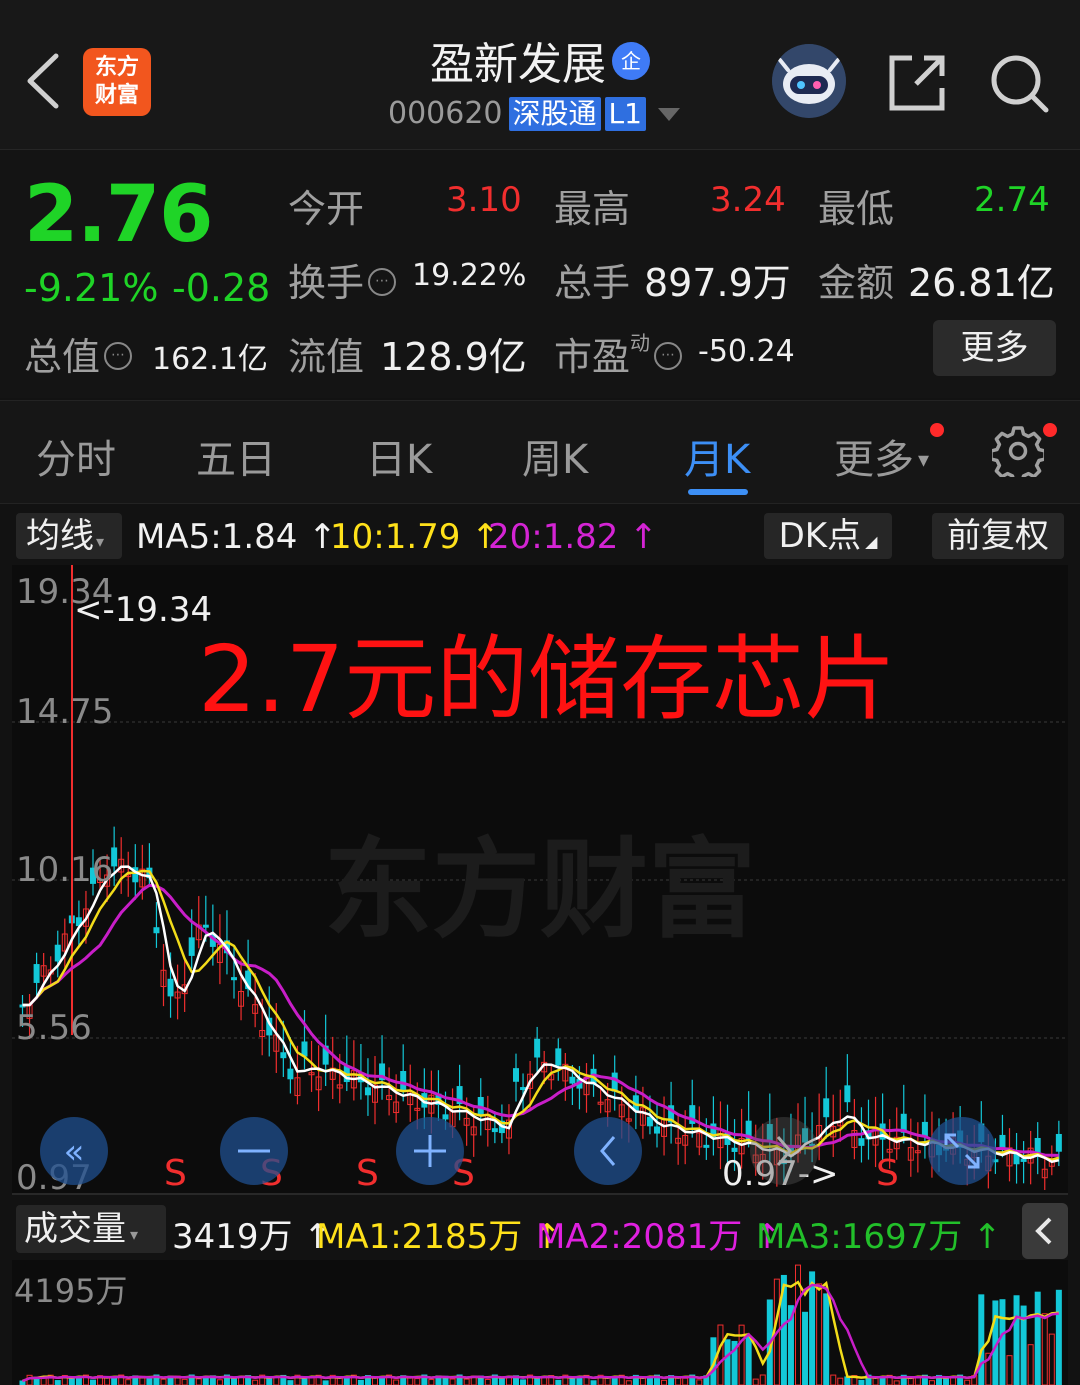  Describe the element at coordinates (553, 537) in the screenshot. I see `ma20-value: 20:1.82` at that location.